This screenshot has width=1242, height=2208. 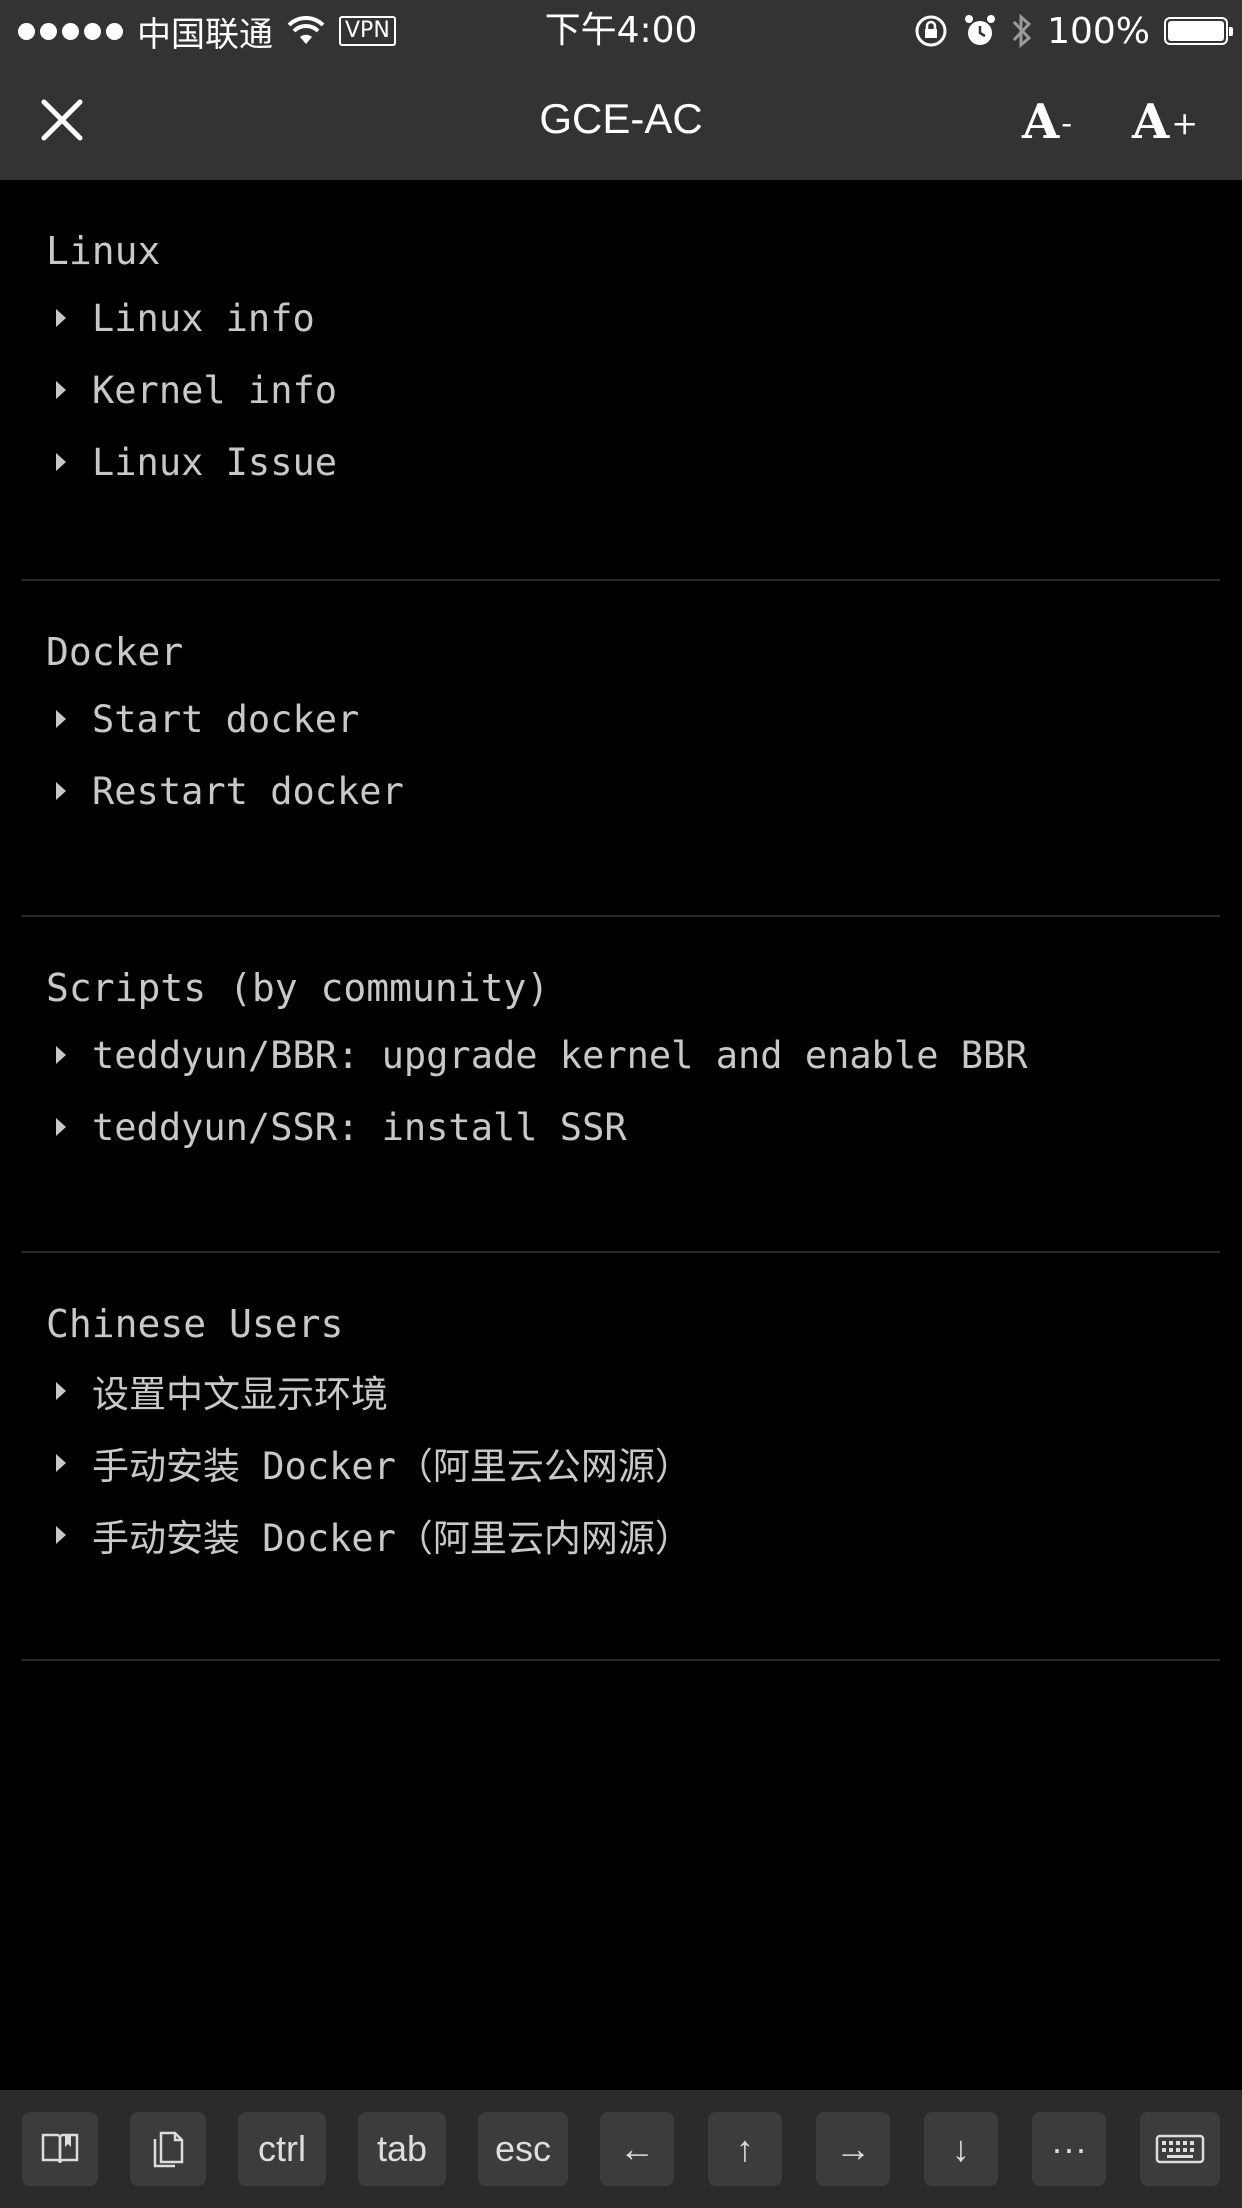 I want to click on list-item-label: 手动安装 Docker（阿里云公网源）, so click(x=392, y=1466).